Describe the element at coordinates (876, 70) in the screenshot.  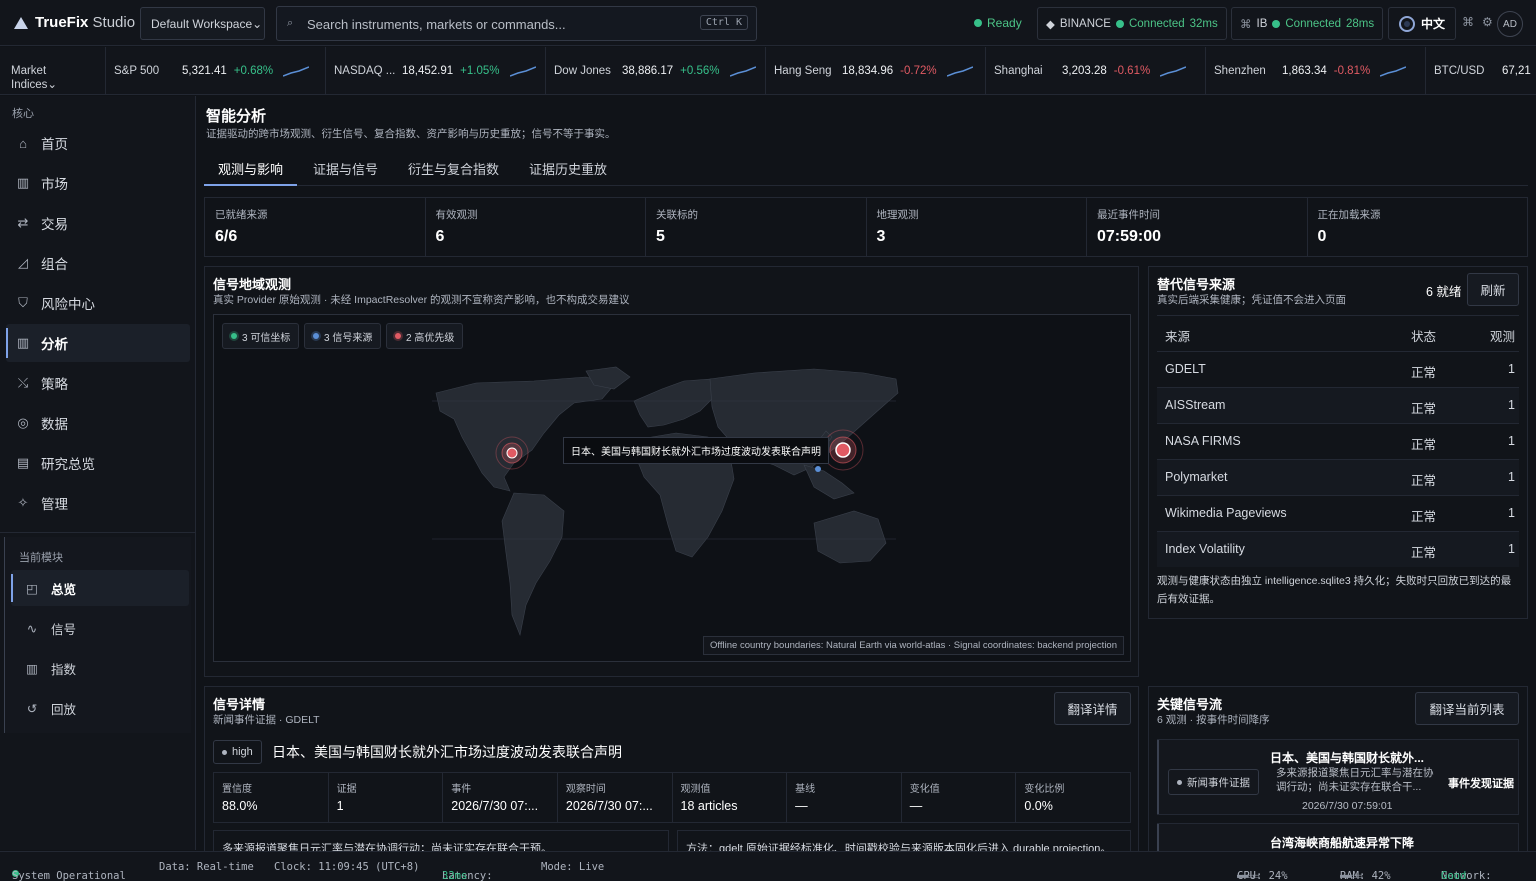
I see `ticker-item: Hang Seng 18,834.96 -0.72%` at that location.